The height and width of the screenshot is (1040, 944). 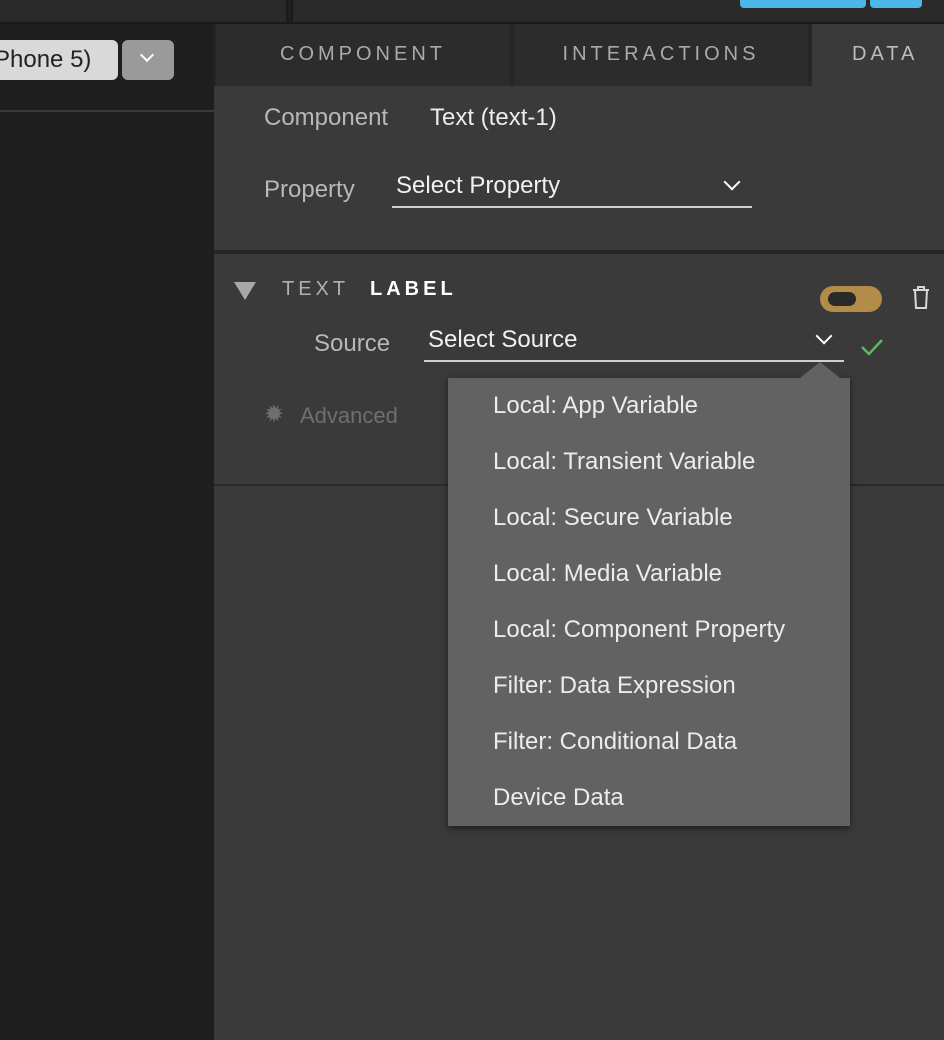 I want to click on source-option: Local: Media Variable, so click(x=607, y=574).